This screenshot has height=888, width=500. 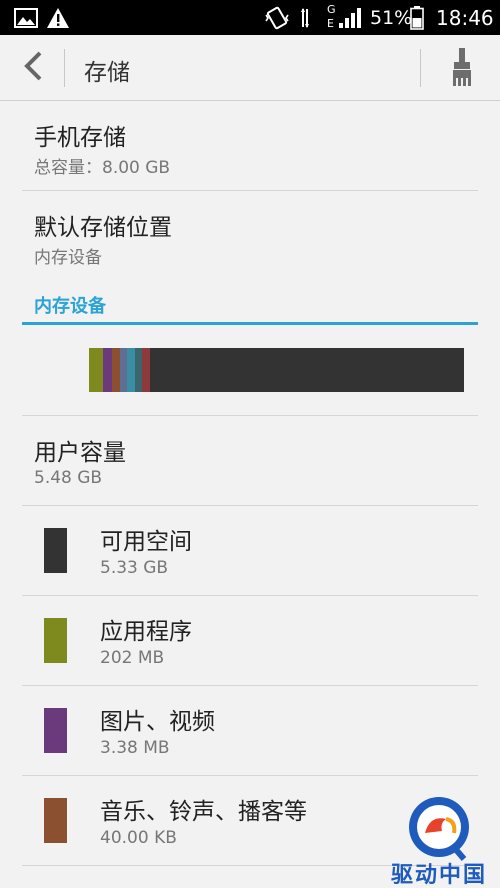 What do you see at coordinates (68, 478) in the screenshot?
I see `user-capacity-value: 5.48 GB` at bounding box center [68, 478].